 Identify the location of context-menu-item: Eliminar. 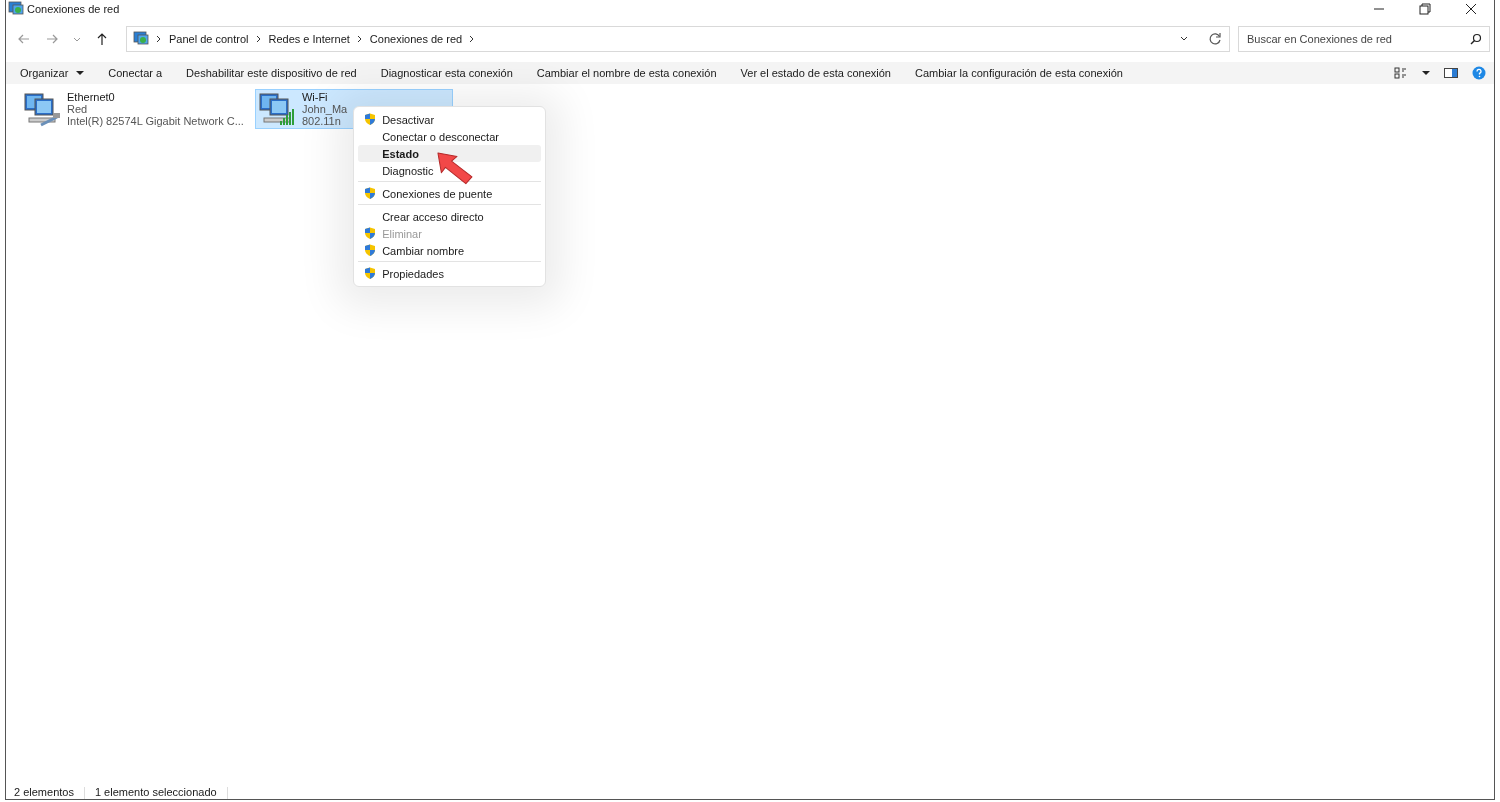
(450, 233).